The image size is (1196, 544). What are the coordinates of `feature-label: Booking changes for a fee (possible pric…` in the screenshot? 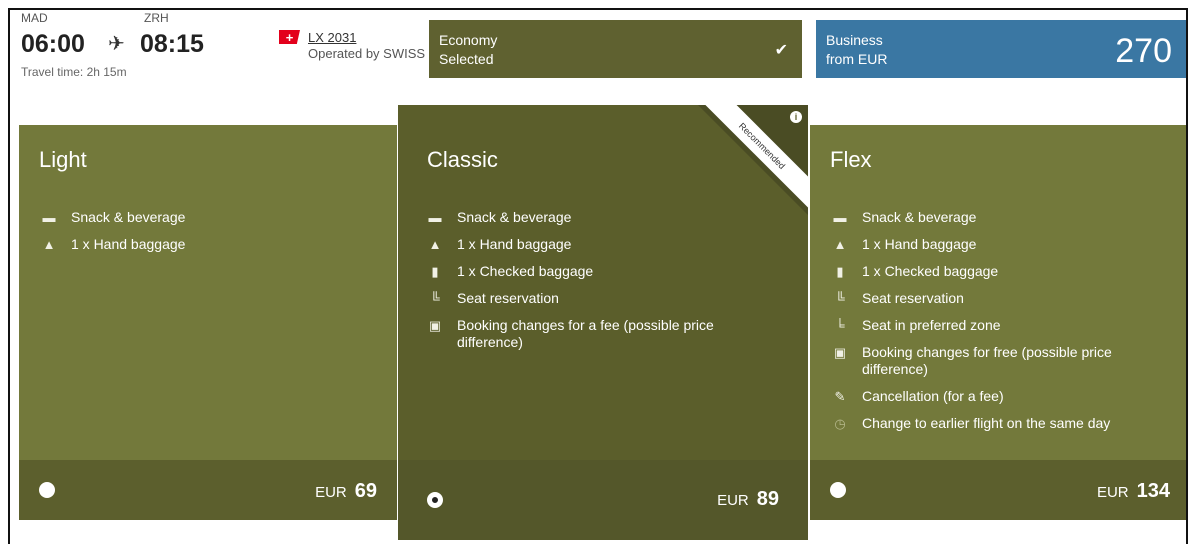 It's located at (585, 333).